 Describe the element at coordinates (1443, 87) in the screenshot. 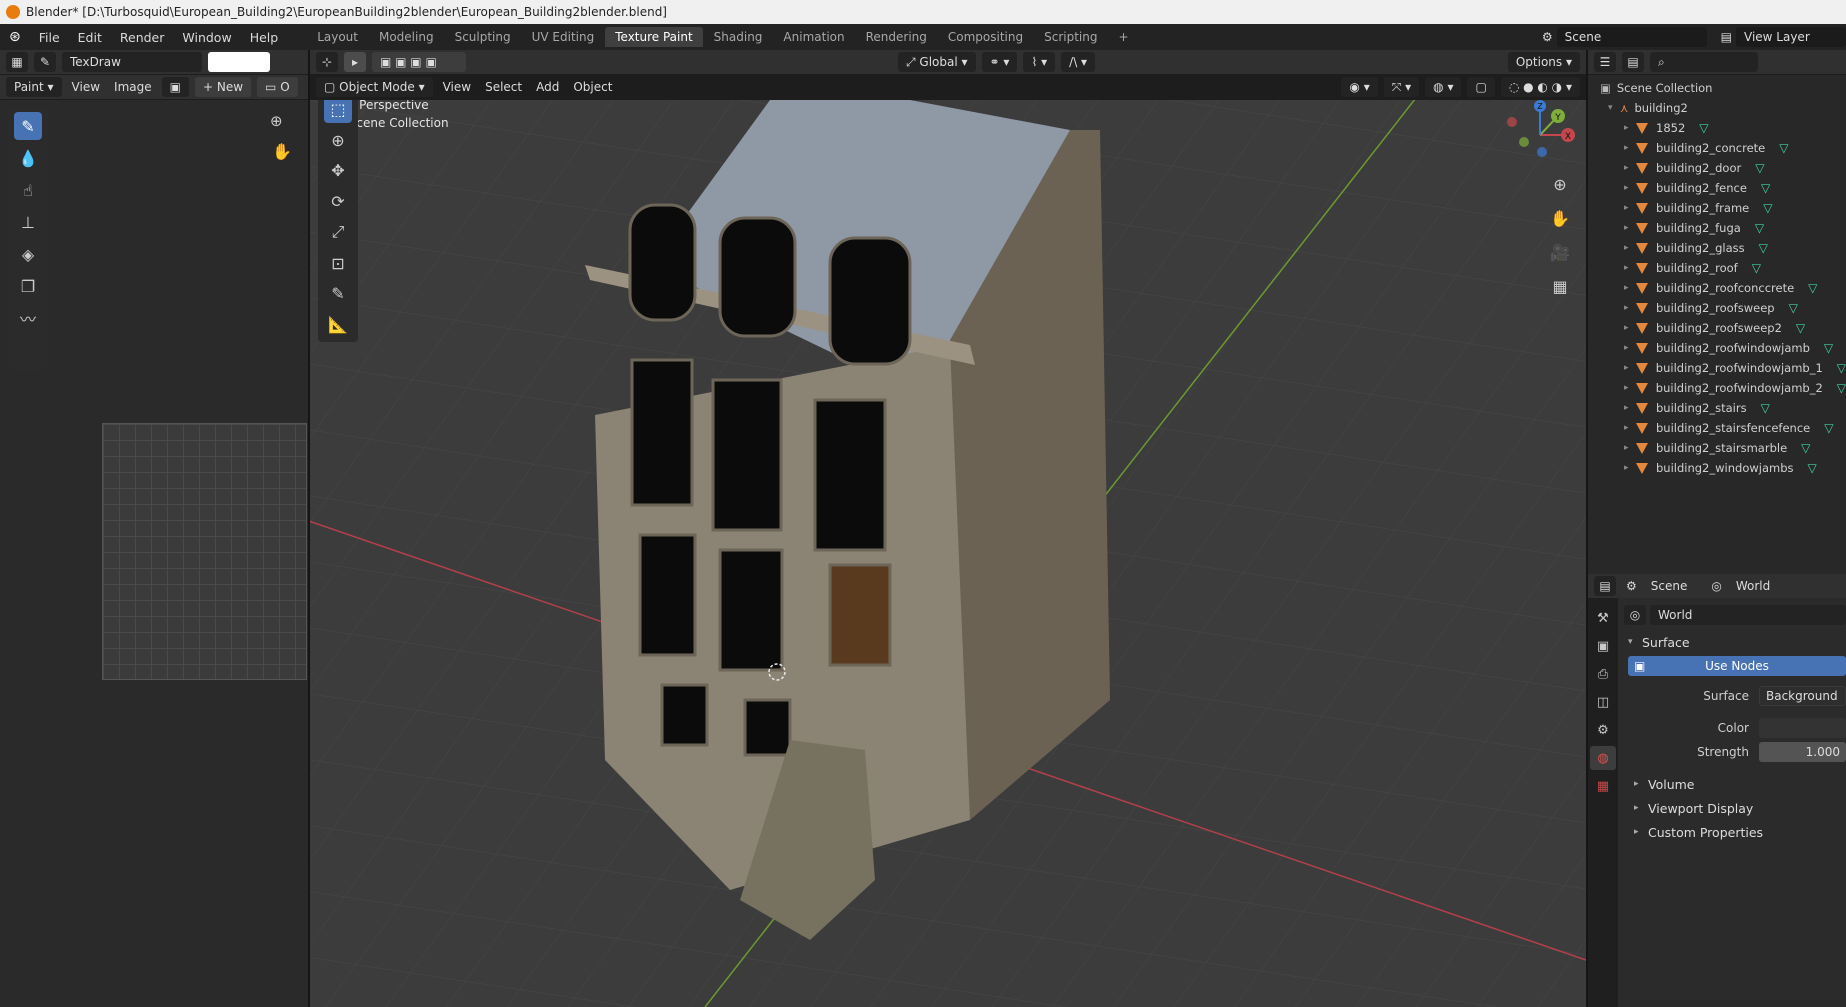

I see `overlay-toggle-icon: ◍ ▾` at that location.